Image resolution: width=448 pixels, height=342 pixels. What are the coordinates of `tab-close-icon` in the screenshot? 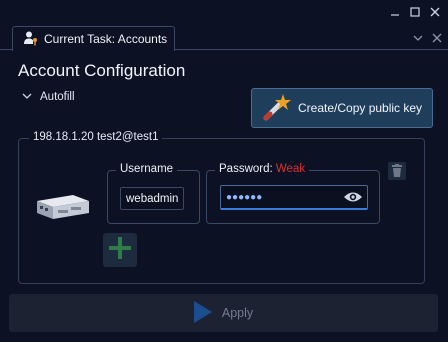 It's located at (437, 39).